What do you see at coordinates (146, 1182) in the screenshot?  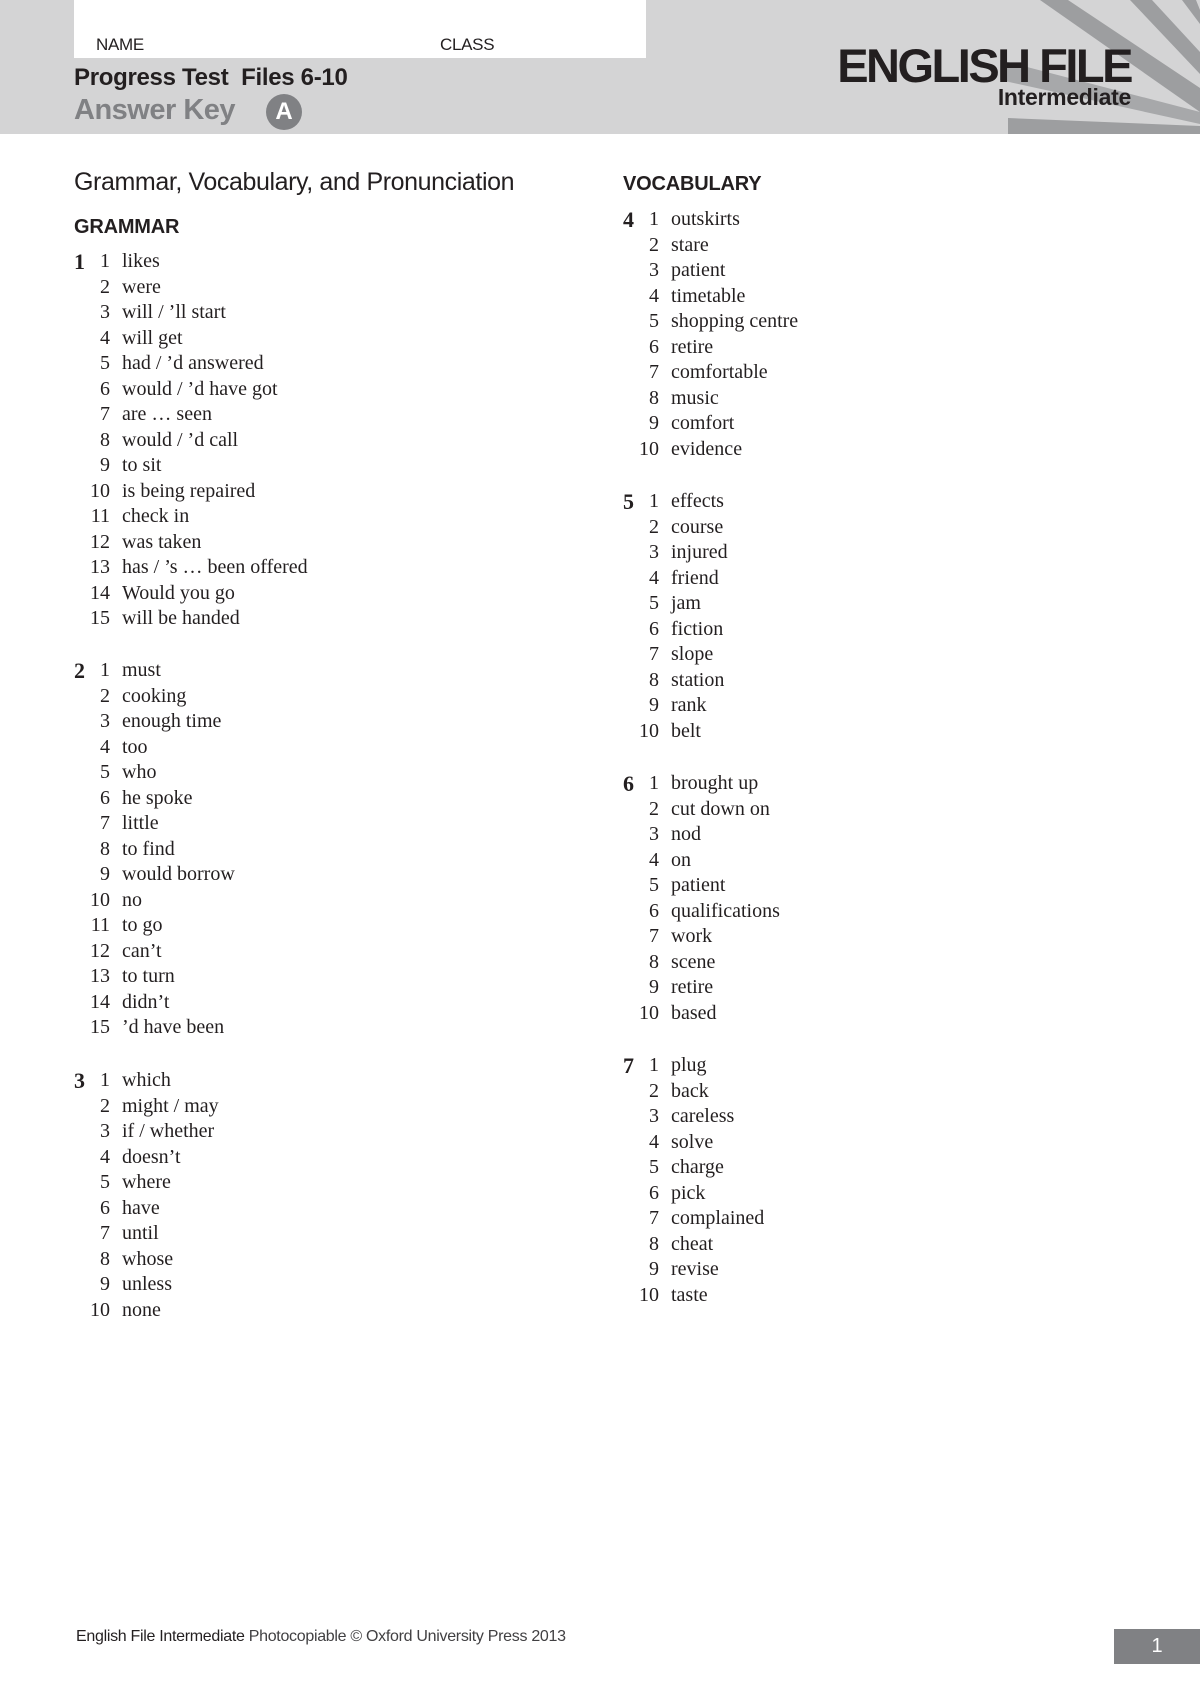 I see `item-answer: where` at bounding box center [146, 1182].